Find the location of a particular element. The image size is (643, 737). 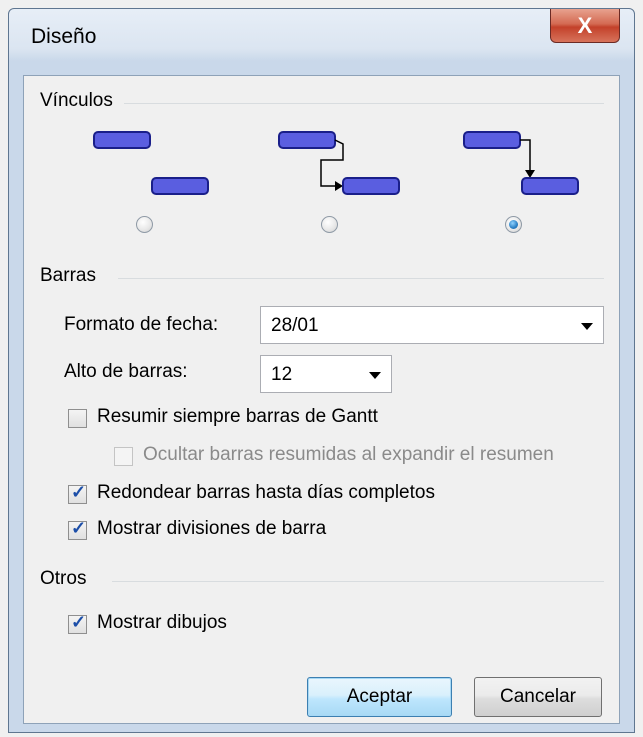

round-bars-checkbox: ✓ is located at coordinates (77, 493).